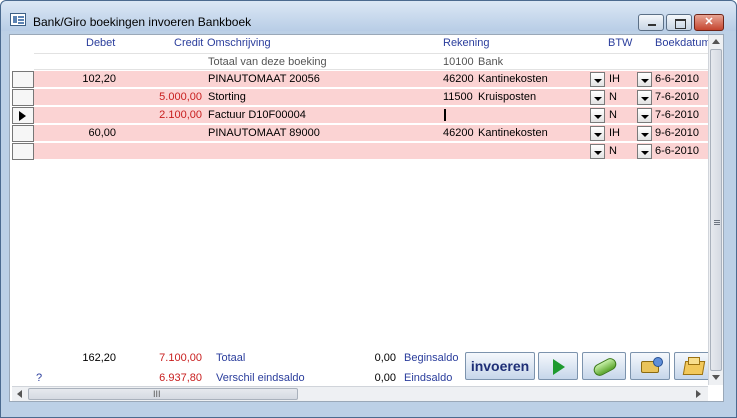 This screenshot has height=418, width=737. Describe the element at coordinates (371, 61) in the screenshot. I see `summary-row` at that location.